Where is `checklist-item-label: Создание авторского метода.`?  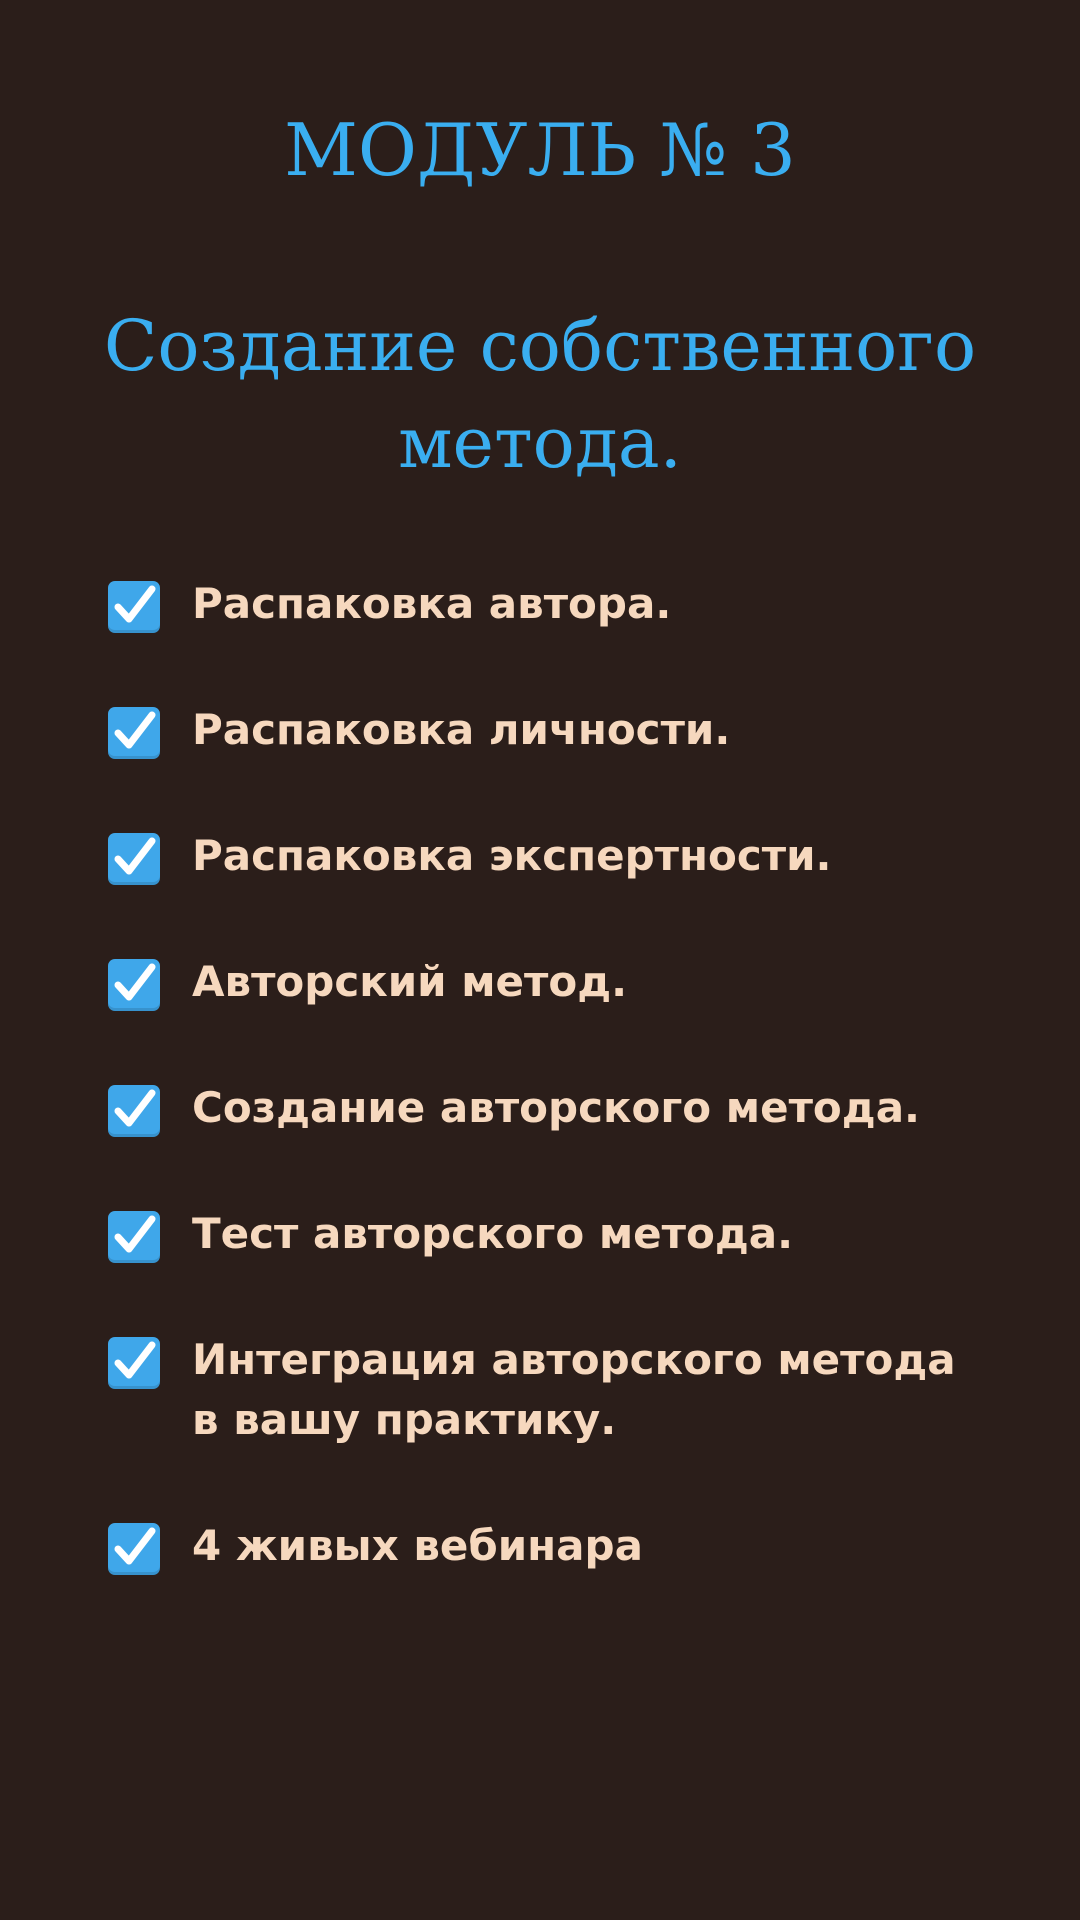
checklist-item-label: Создание авторского метода. is located at coordinates (556, 1107).